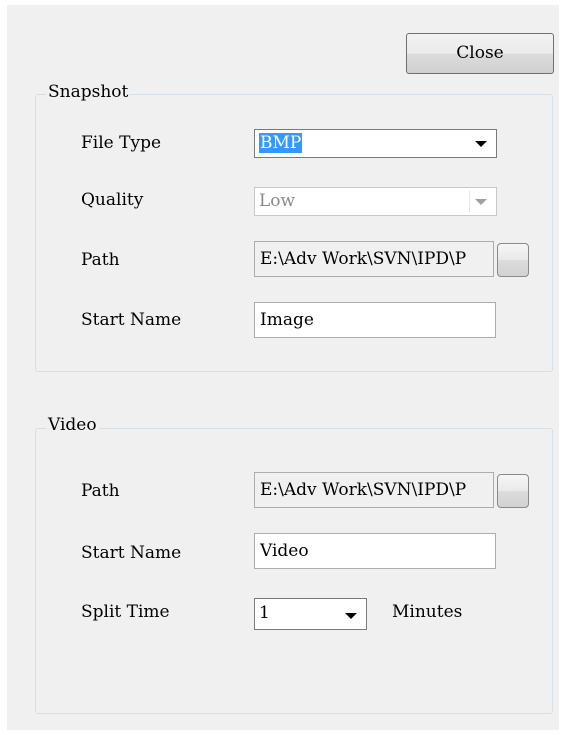 The image size is (565, 735). I want to click on close-button: Close, so click(480, 53).